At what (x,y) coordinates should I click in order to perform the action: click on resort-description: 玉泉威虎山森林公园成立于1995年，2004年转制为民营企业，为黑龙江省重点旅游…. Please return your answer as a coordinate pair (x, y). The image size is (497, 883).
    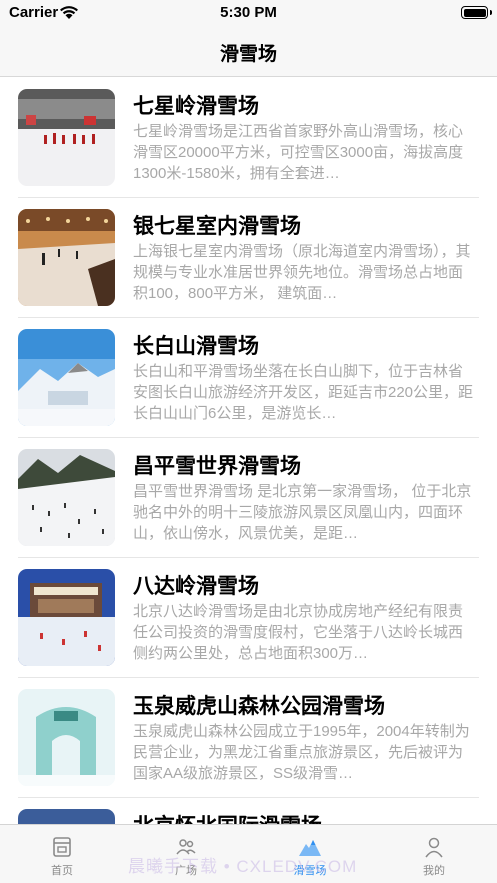
    Looking at the image, I should click on (301, 752).